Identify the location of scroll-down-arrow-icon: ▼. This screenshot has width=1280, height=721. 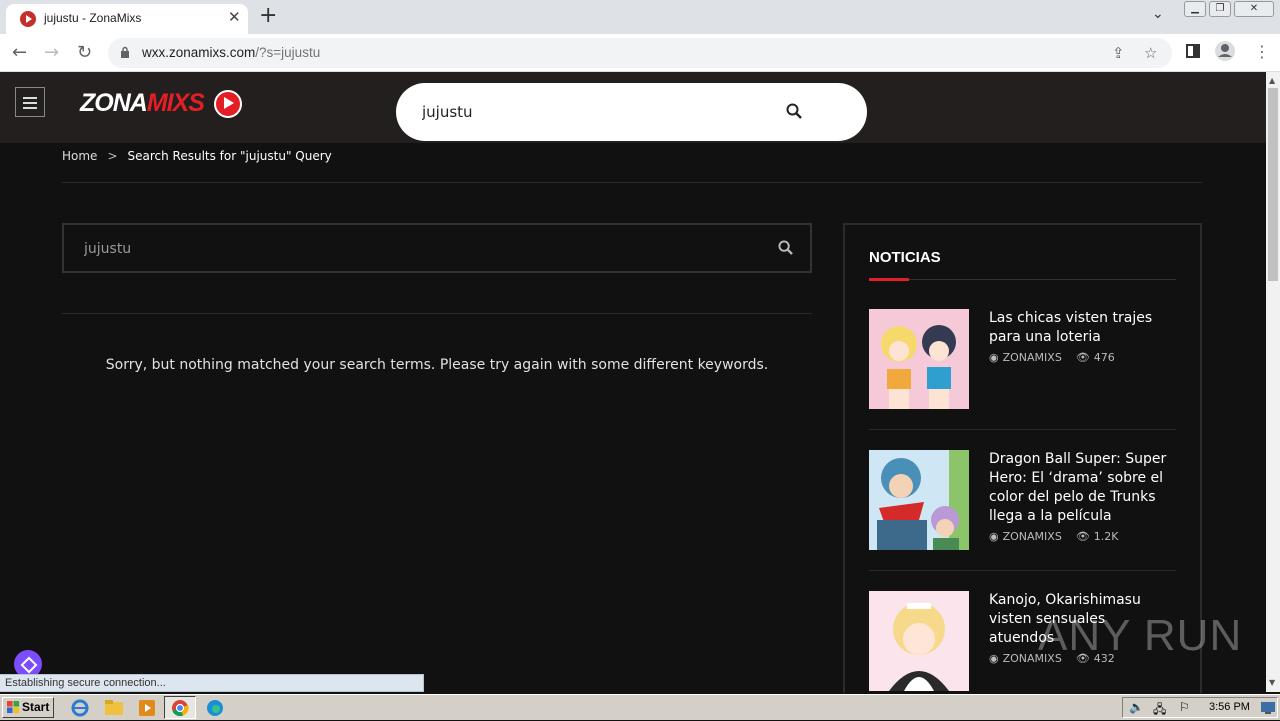
(1272, 682).